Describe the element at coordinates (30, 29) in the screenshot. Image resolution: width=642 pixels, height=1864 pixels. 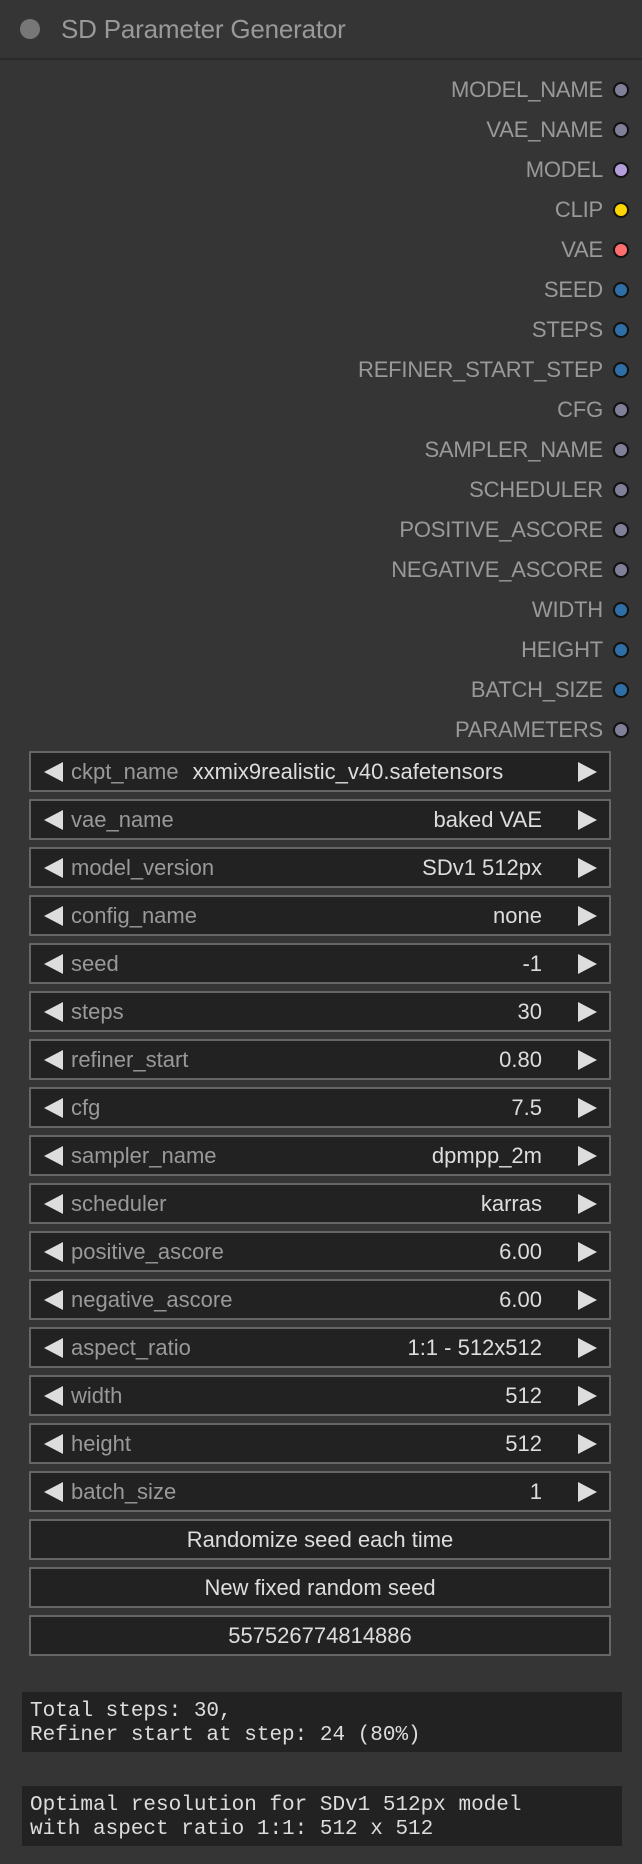
I see `collapse-dot-icon` at that location.